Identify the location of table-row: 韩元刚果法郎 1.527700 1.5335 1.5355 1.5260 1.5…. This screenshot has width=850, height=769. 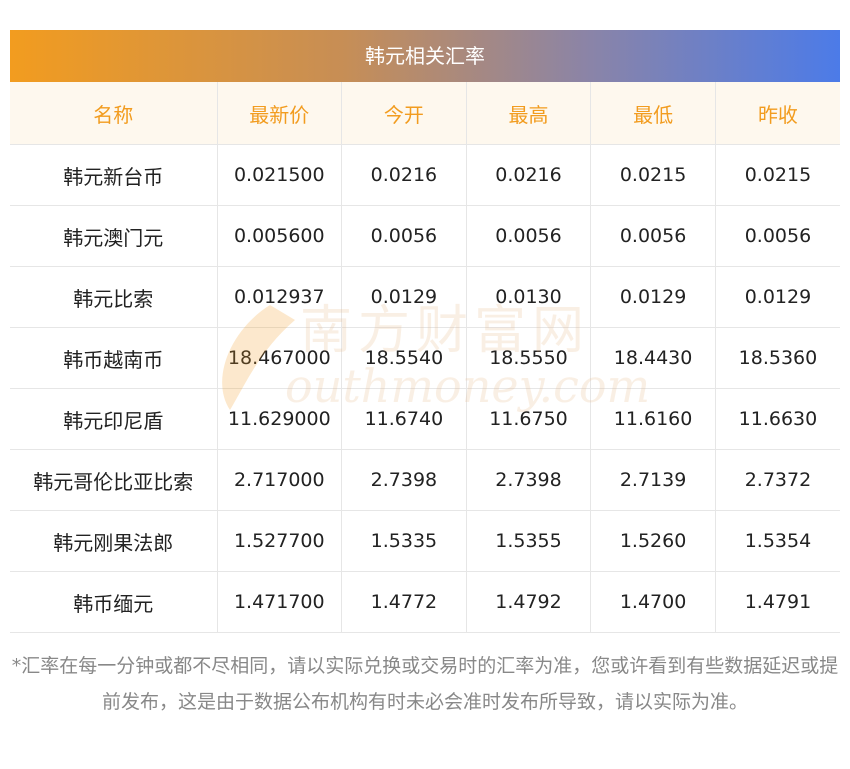
(425, 541).